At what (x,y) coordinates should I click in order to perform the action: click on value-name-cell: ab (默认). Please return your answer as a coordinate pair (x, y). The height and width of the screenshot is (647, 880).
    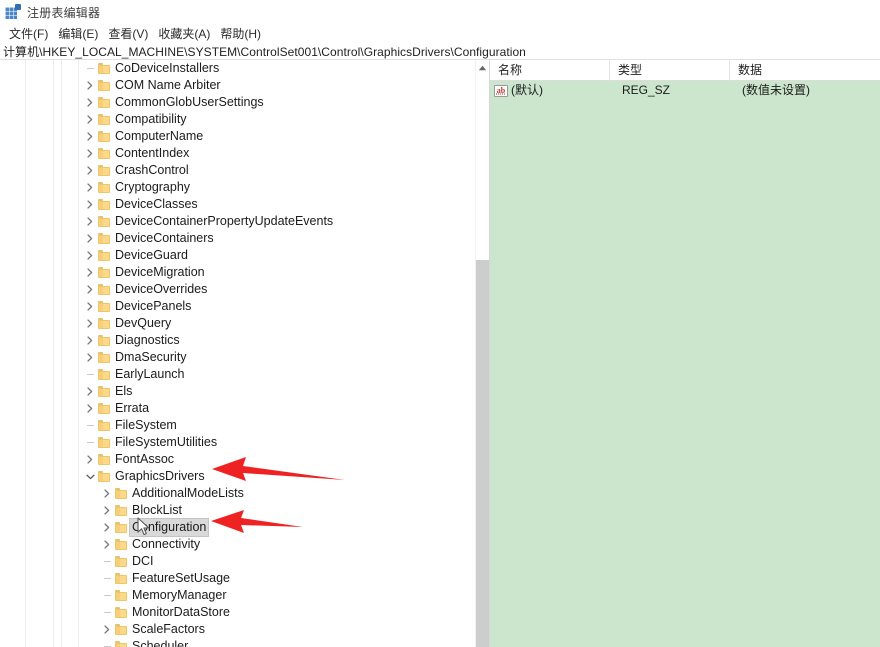
    Looking at the image, I should click on (518, 90).